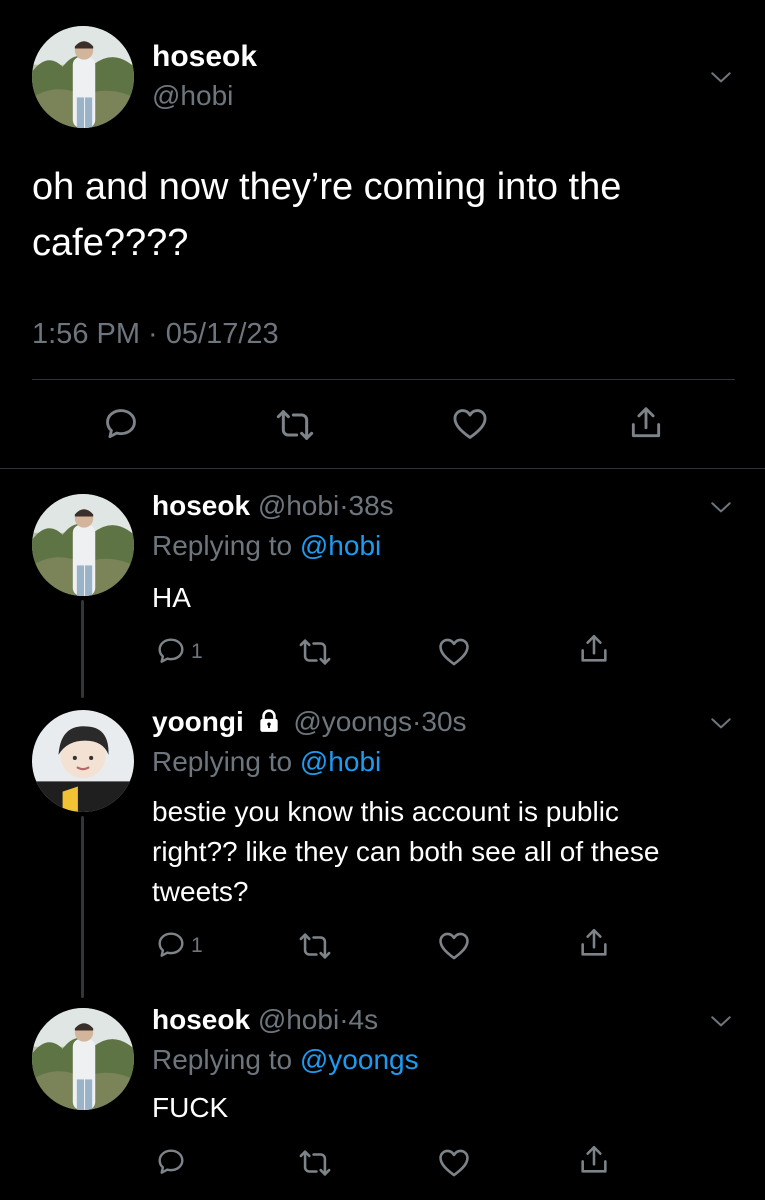 This screenshot has width=765, height=1200. I want to click on reply-text-line: bestie you know this account is public, so click(385, 811).